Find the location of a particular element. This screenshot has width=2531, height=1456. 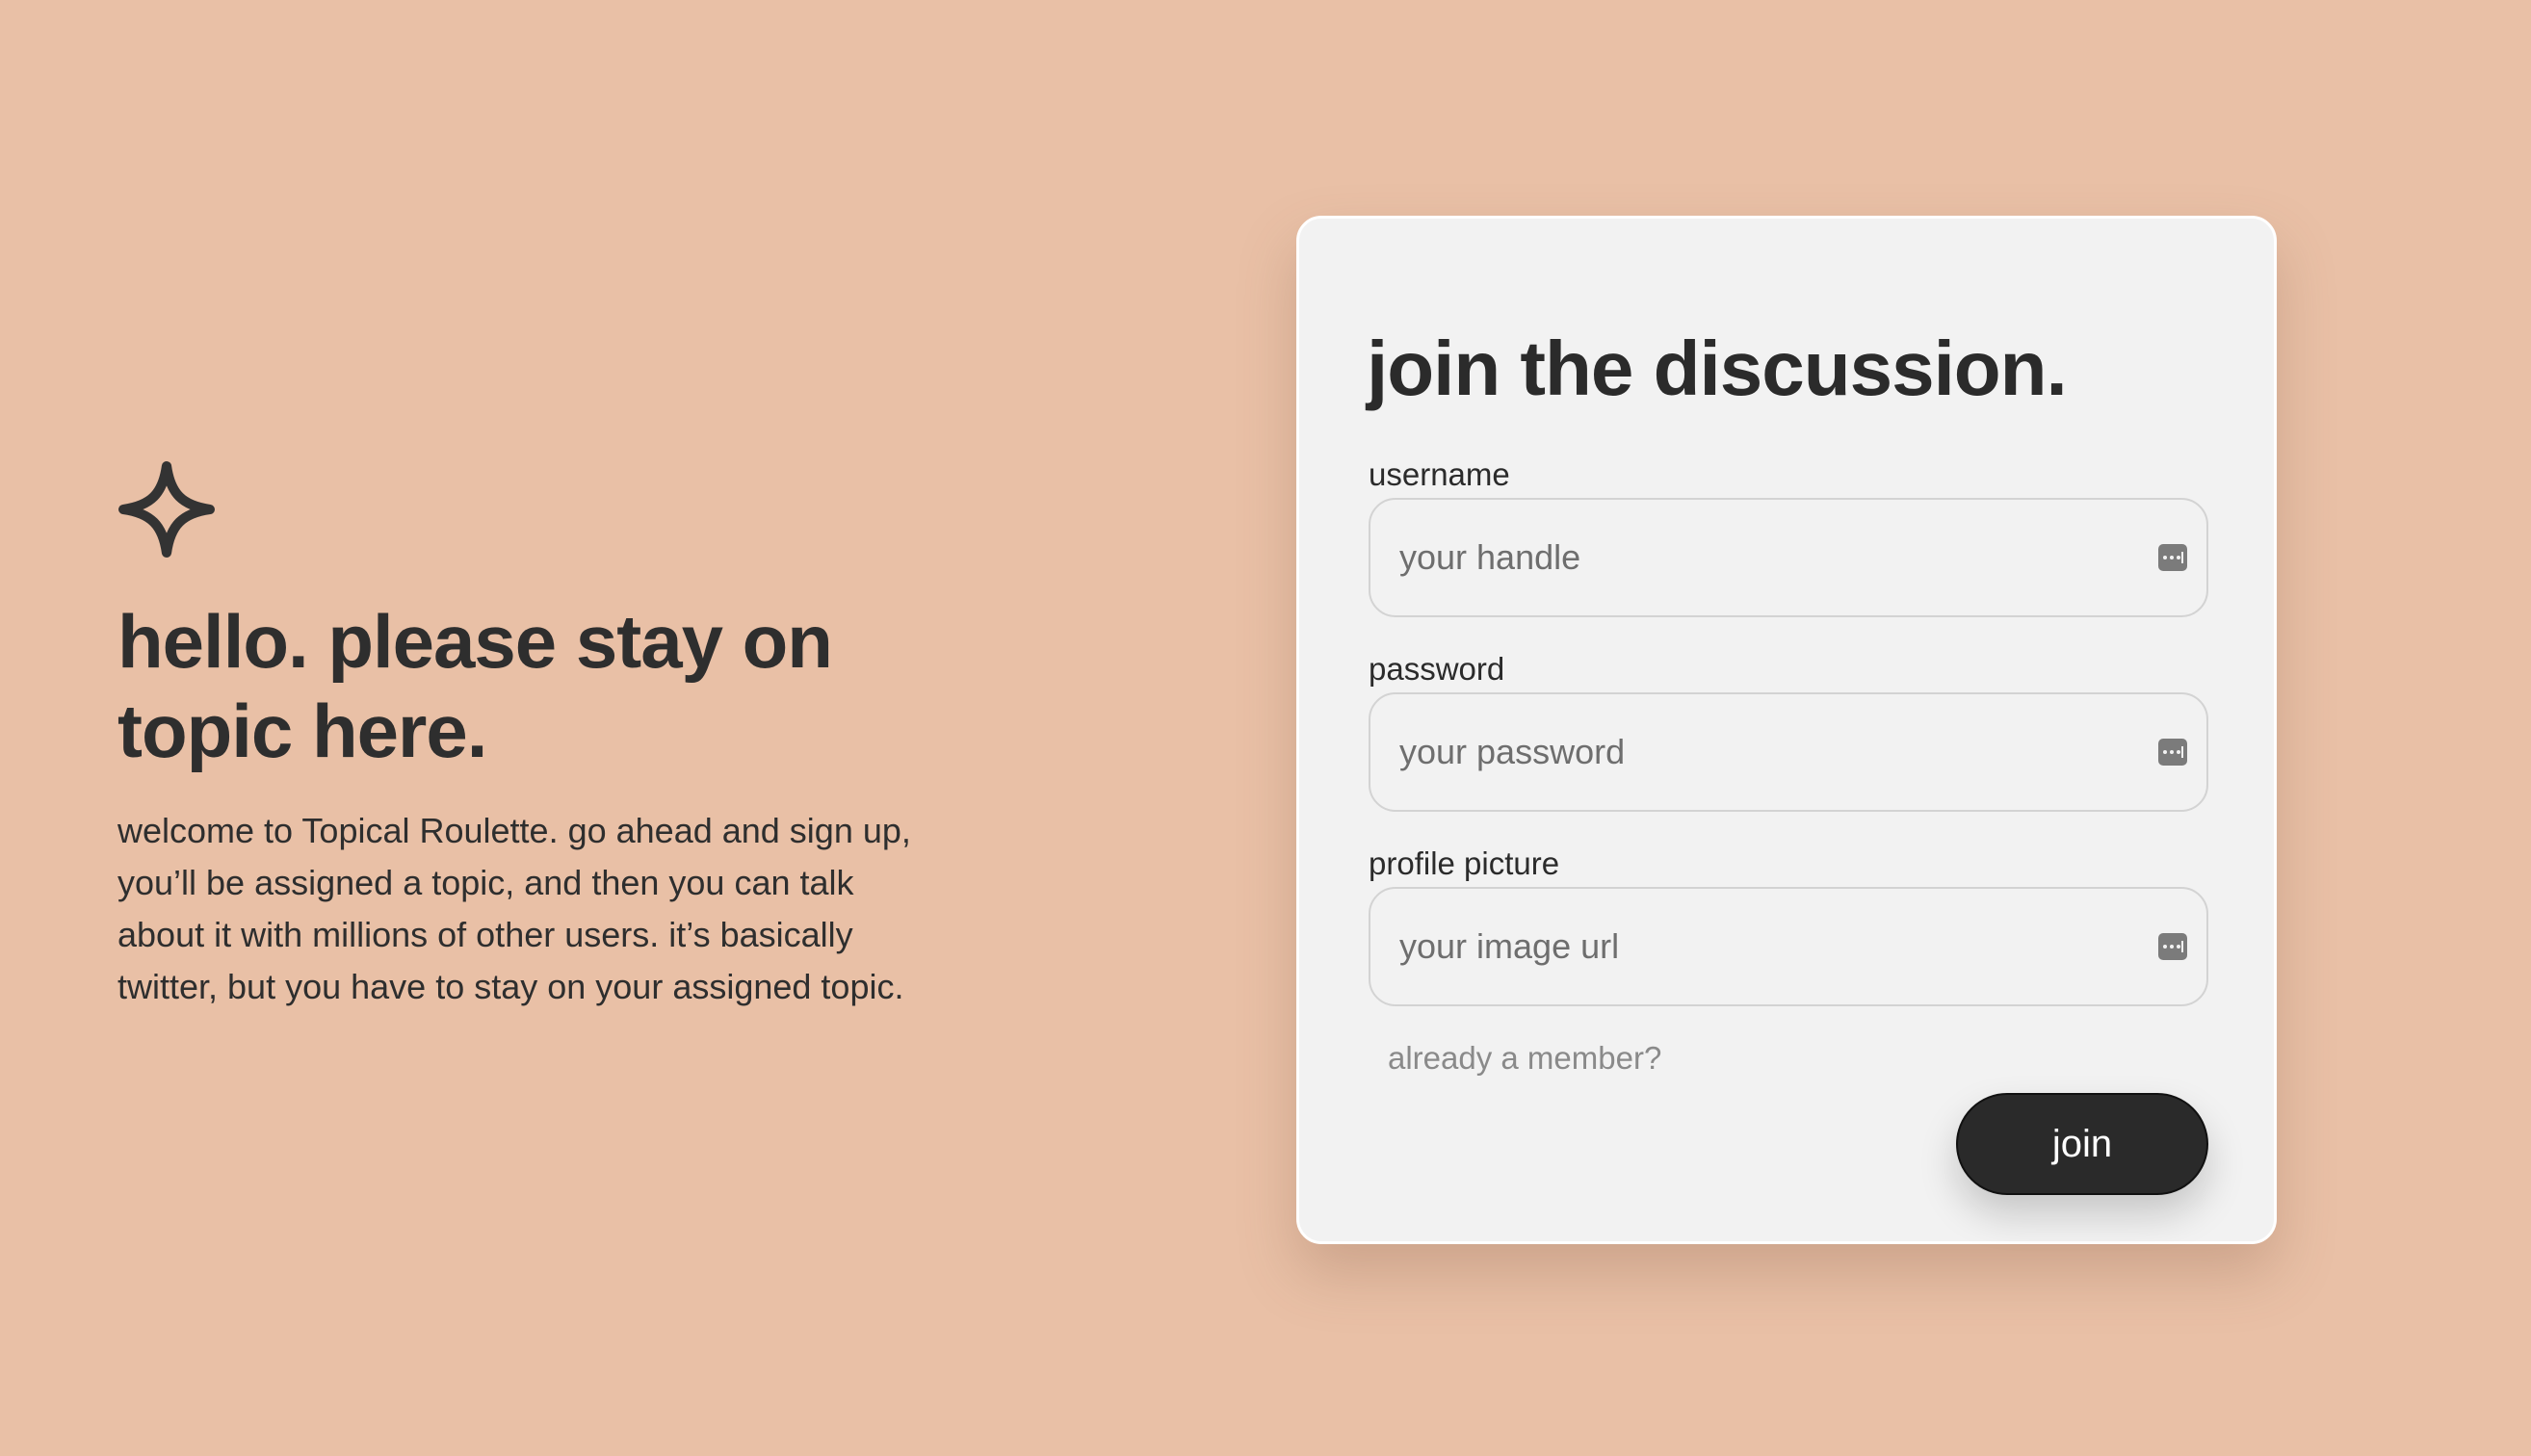

profile-picture-input is located at coordinates (1788, 946).